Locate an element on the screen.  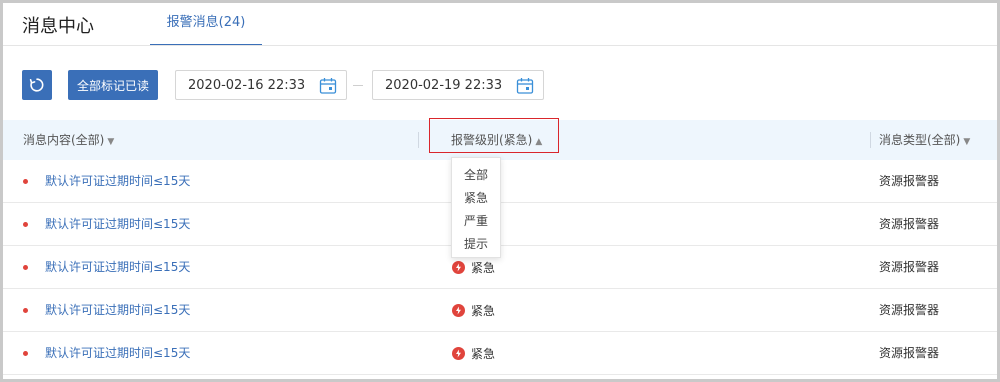
column-header-content: 消息内容(全部) ▼ is located at coordinates (68, 140).